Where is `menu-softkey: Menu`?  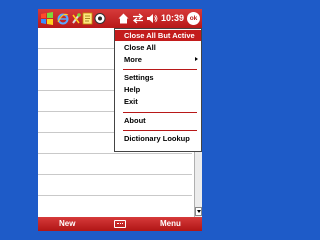
menu-softkey: Menu is located at coordinates (170, 223).